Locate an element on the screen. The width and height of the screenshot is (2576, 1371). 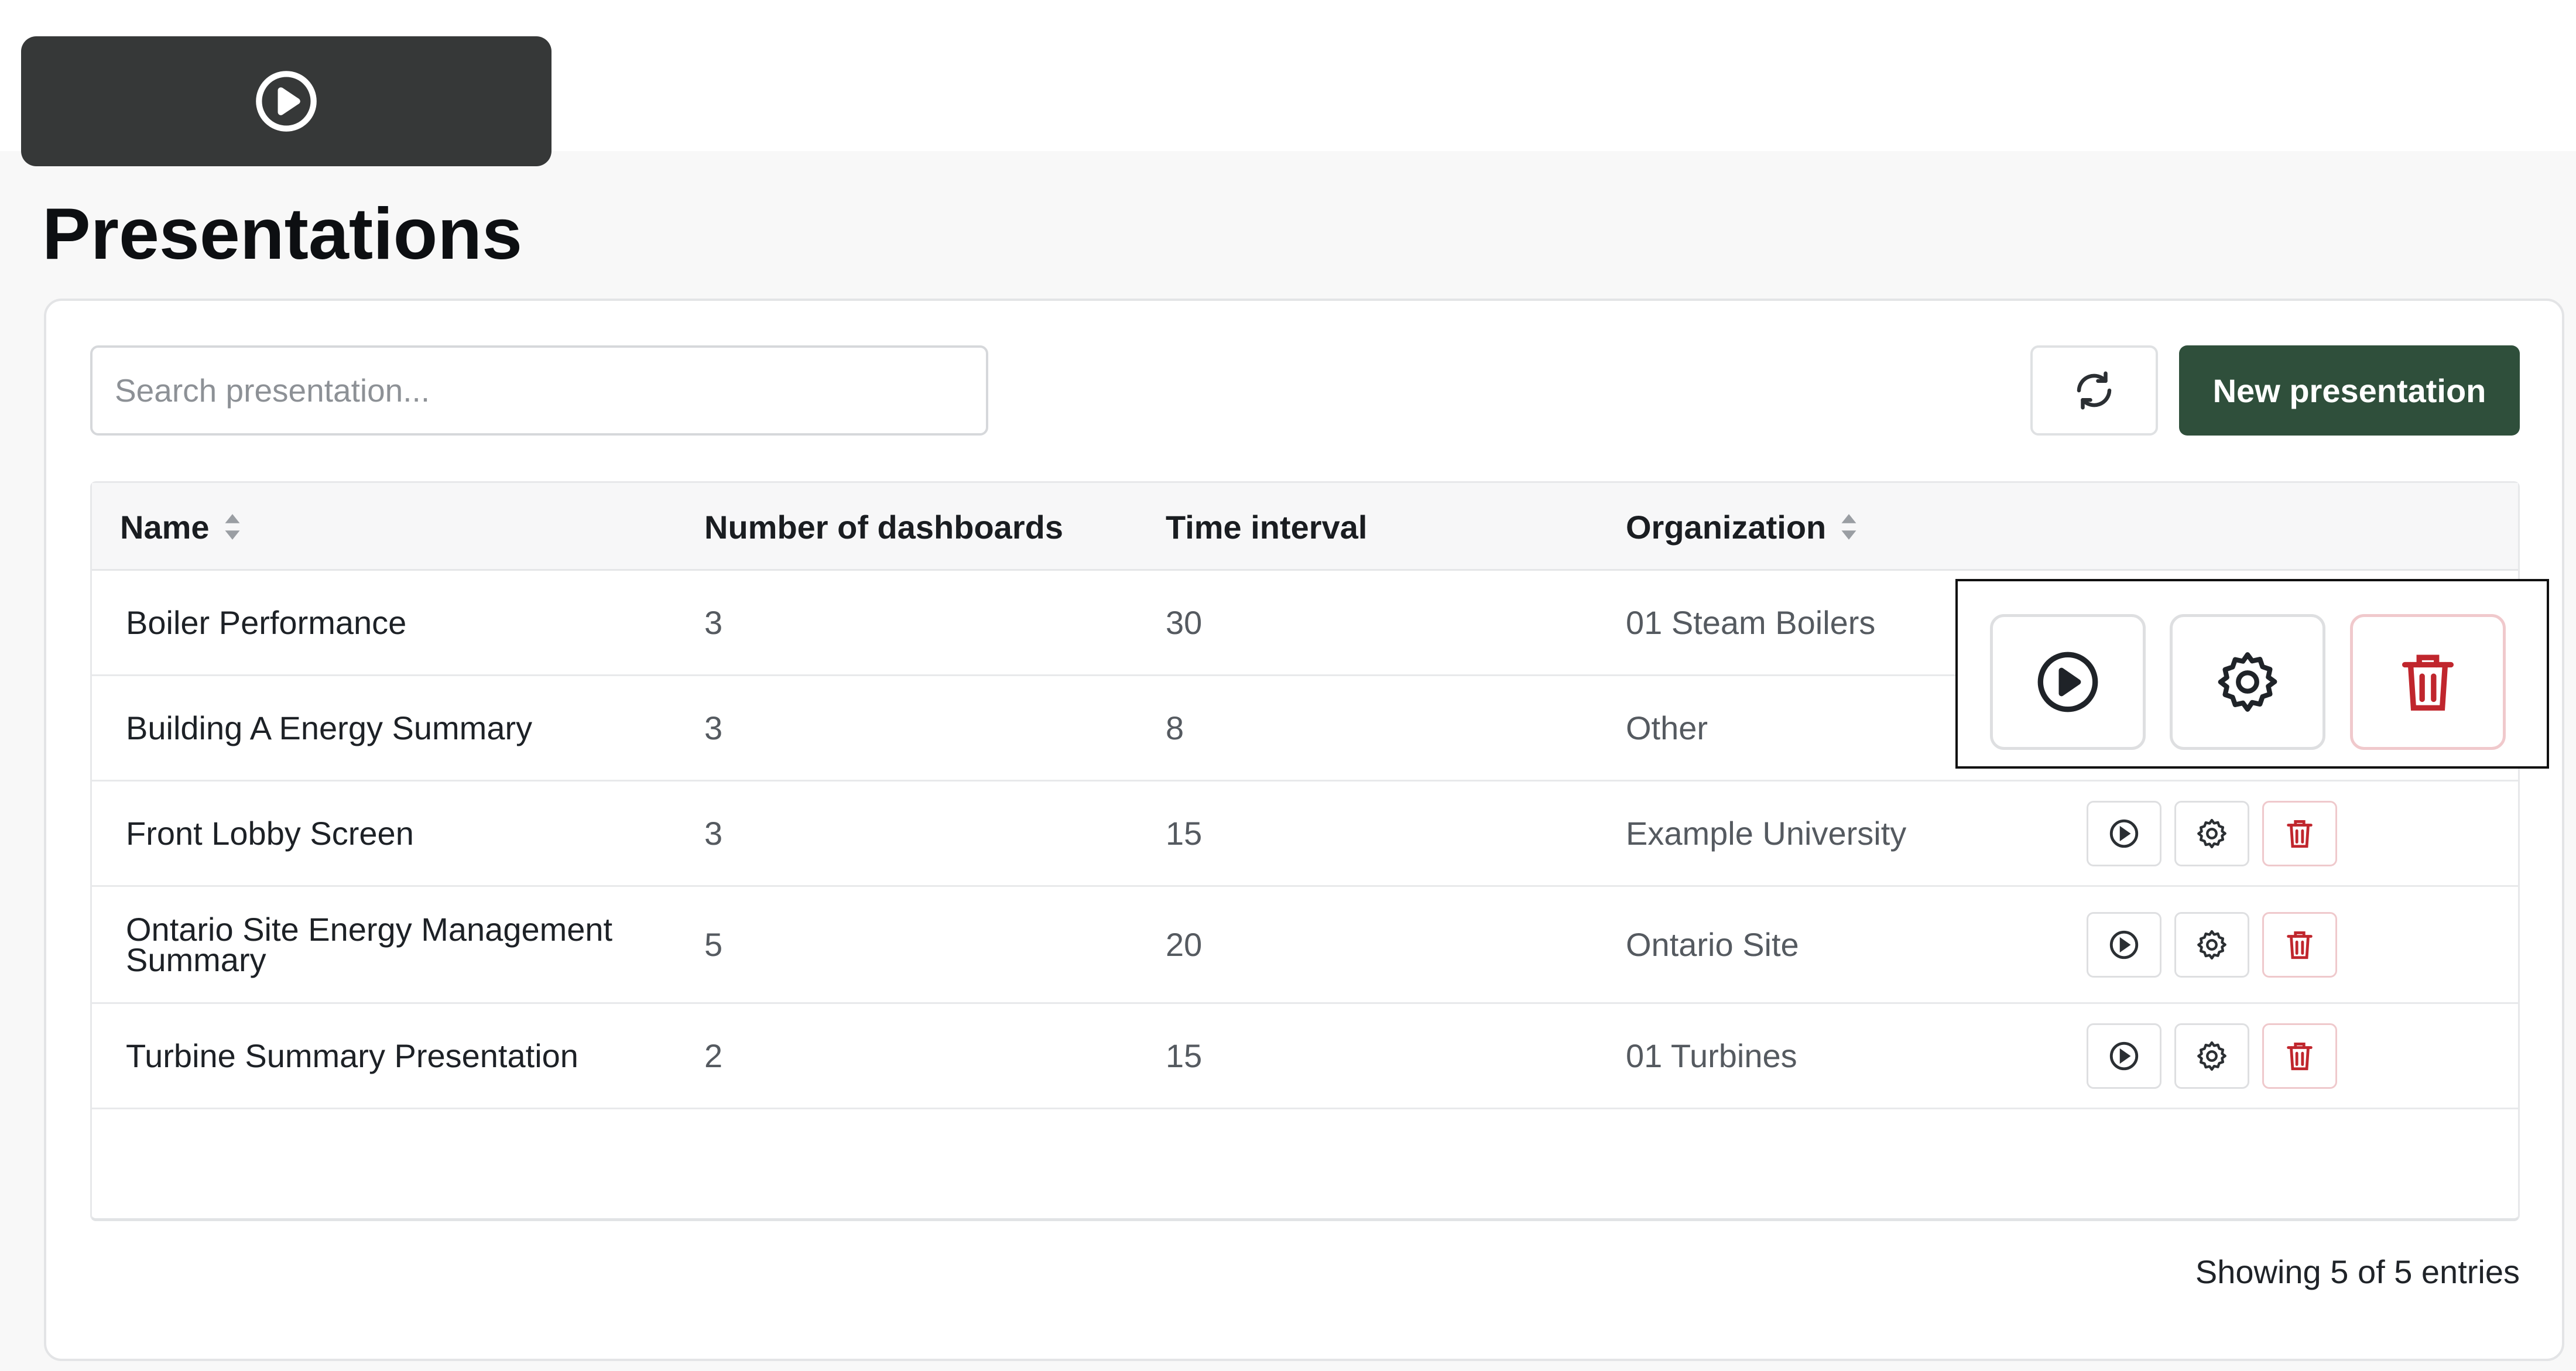
play-circle-icon is located at coordinates (286, 101).